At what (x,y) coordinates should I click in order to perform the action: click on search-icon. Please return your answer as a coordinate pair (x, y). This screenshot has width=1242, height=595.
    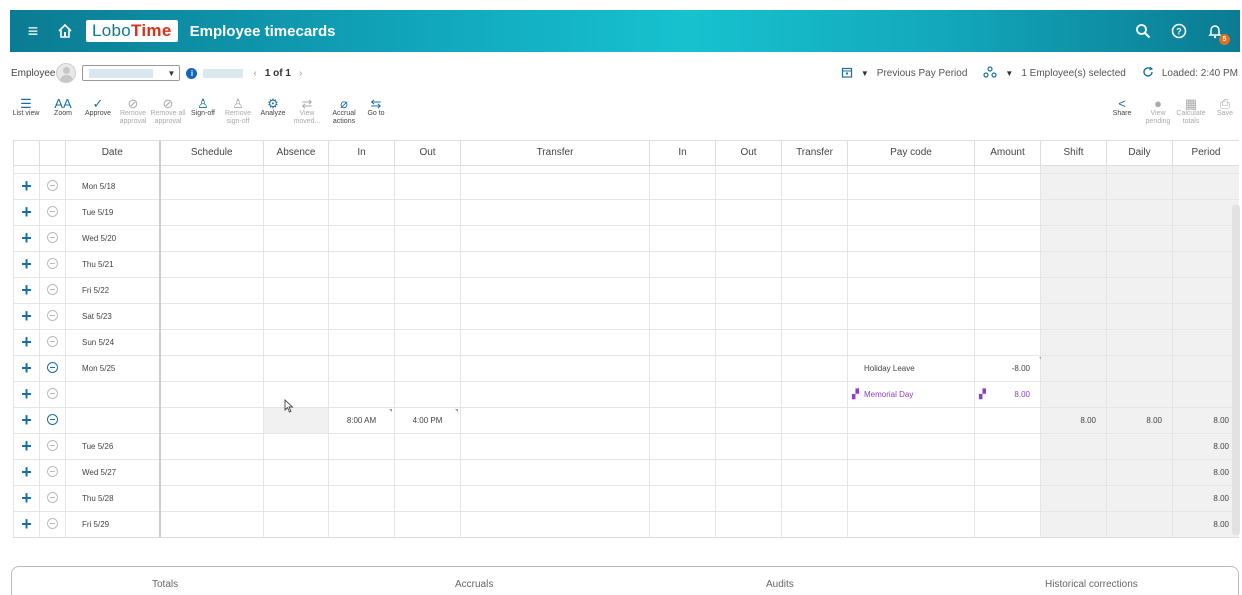
    Looking at the image, I should click on (1143, 31).